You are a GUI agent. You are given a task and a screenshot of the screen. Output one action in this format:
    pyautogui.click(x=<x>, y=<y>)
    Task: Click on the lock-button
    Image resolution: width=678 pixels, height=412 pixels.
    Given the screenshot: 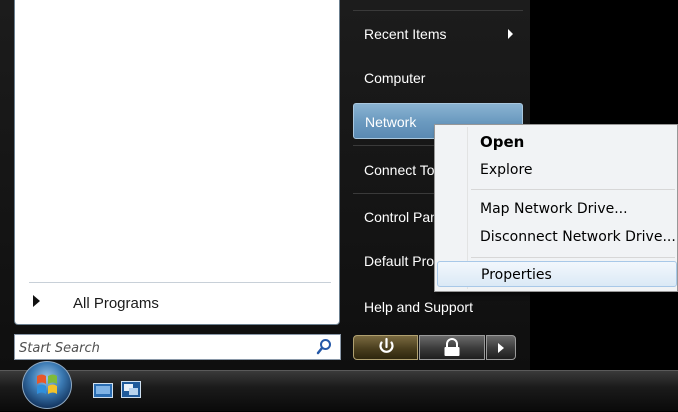 What is the action you would take?
    pyautogui.click(x=452, y=347)
    